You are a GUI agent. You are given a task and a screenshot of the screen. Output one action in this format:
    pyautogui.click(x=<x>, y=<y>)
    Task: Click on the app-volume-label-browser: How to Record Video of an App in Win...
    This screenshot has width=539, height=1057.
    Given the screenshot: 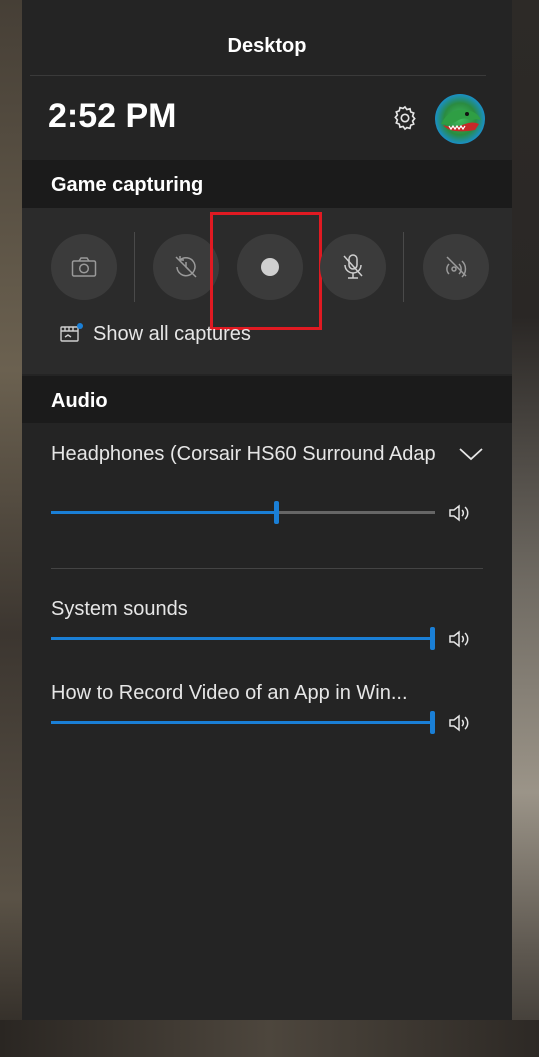 What is the action you would take?
    pyautogui.click(x=229, y=693)
    